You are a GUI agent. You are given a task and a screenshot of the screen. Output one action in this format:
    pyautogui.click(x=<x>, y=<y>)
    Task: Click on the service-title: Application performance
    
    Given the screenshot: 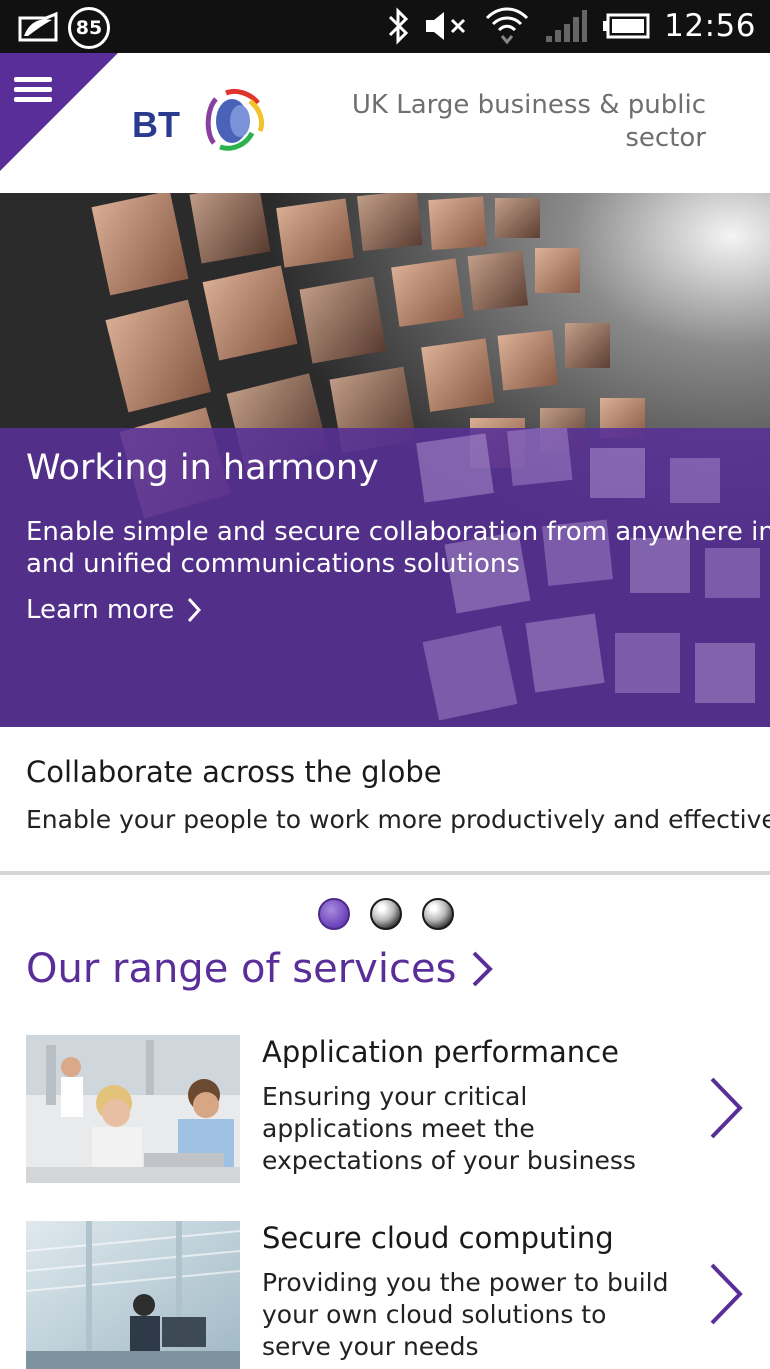 What is the action you would take?
    pyautogui.click(x=440, y=1052)
    